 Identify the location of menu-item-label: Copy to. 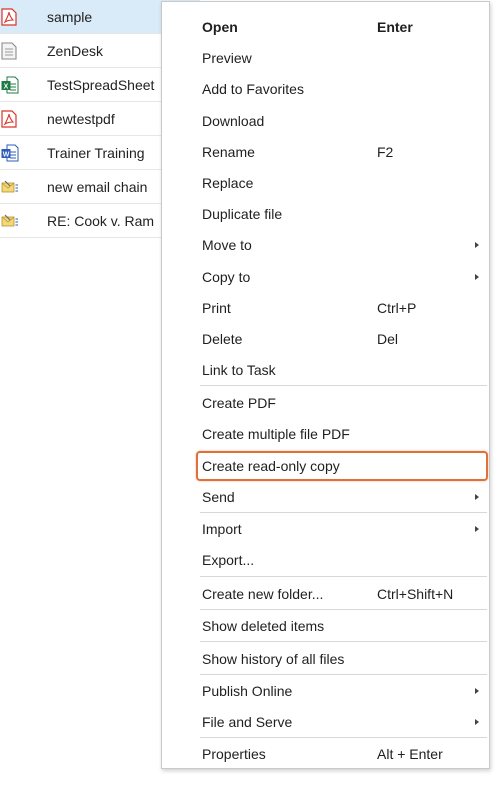
(226, 276).